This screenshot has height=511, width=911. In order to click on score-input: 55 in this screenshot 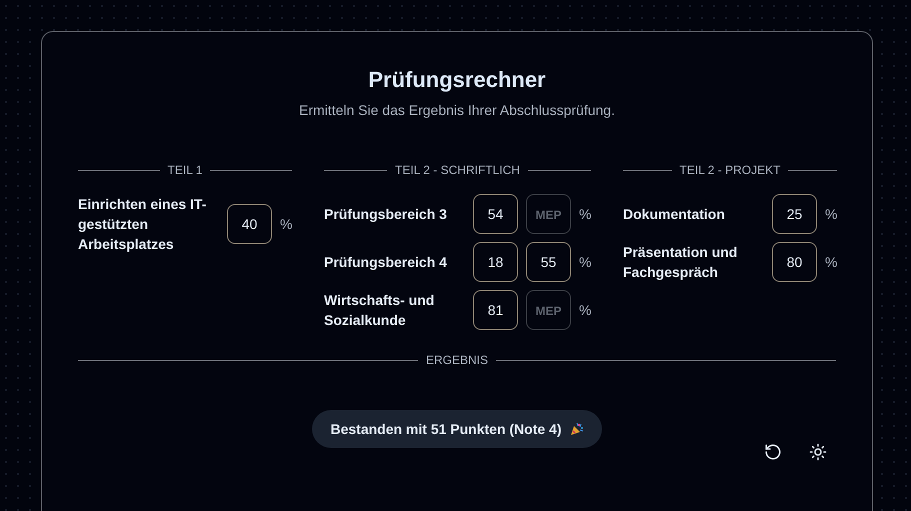, I will do `click(548, 262)`.